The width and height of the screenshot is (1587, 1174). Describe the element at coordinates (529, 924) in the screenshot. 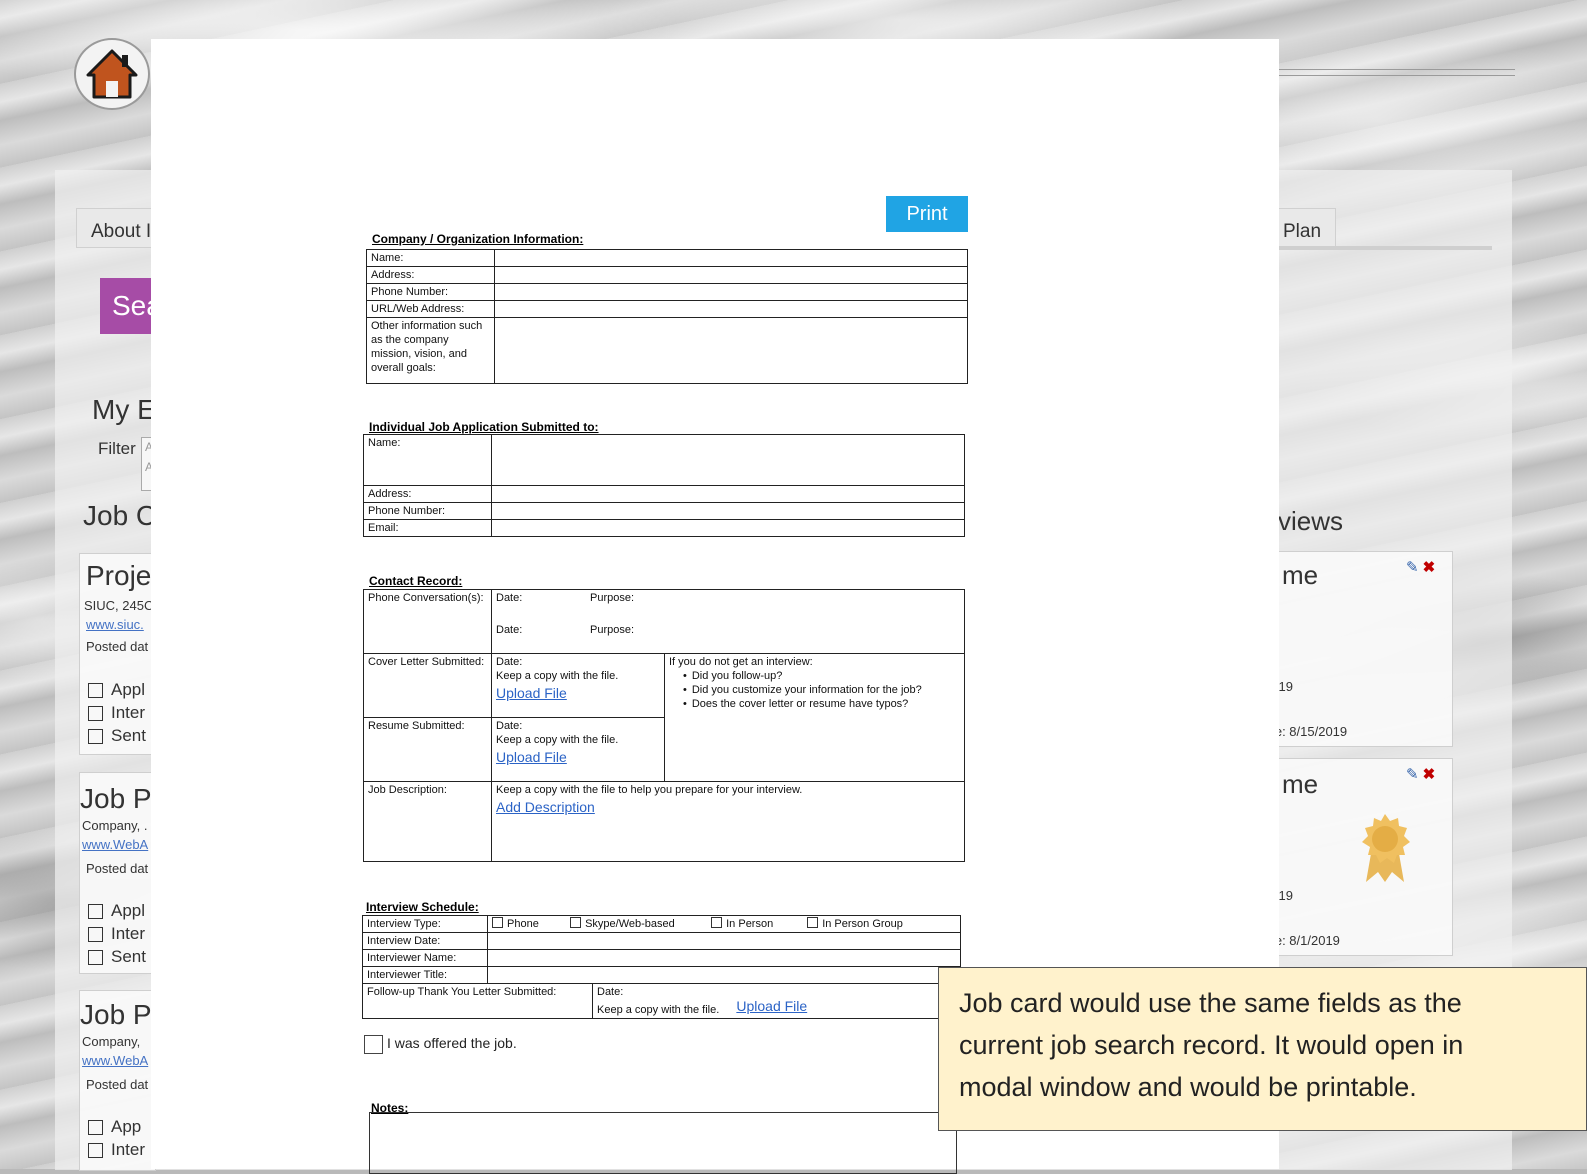

I see `option-phone: Phone` at that location.